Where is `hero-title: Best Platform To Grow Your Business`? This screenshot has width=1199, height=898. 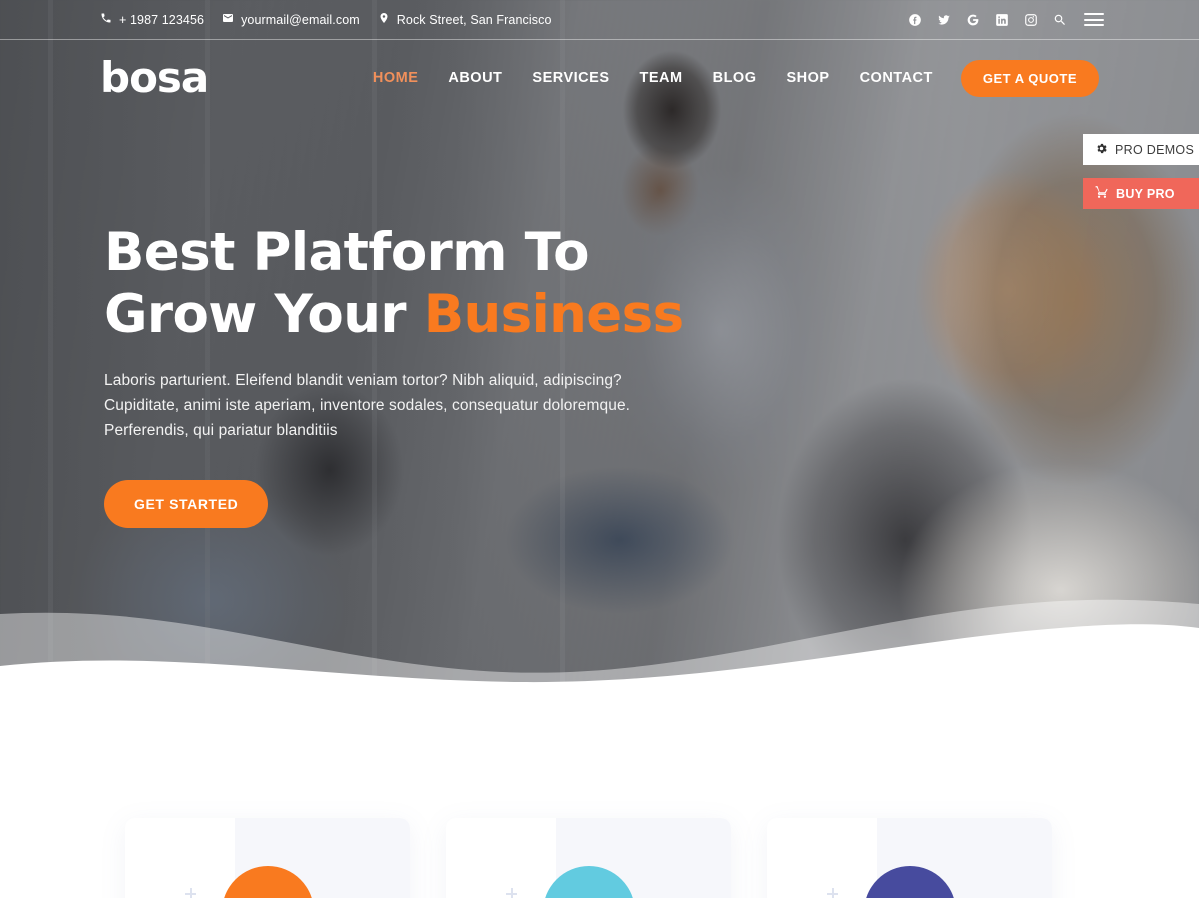 hero-title: Best Platform To Grow Your Business is located at coordinates (414, 284).